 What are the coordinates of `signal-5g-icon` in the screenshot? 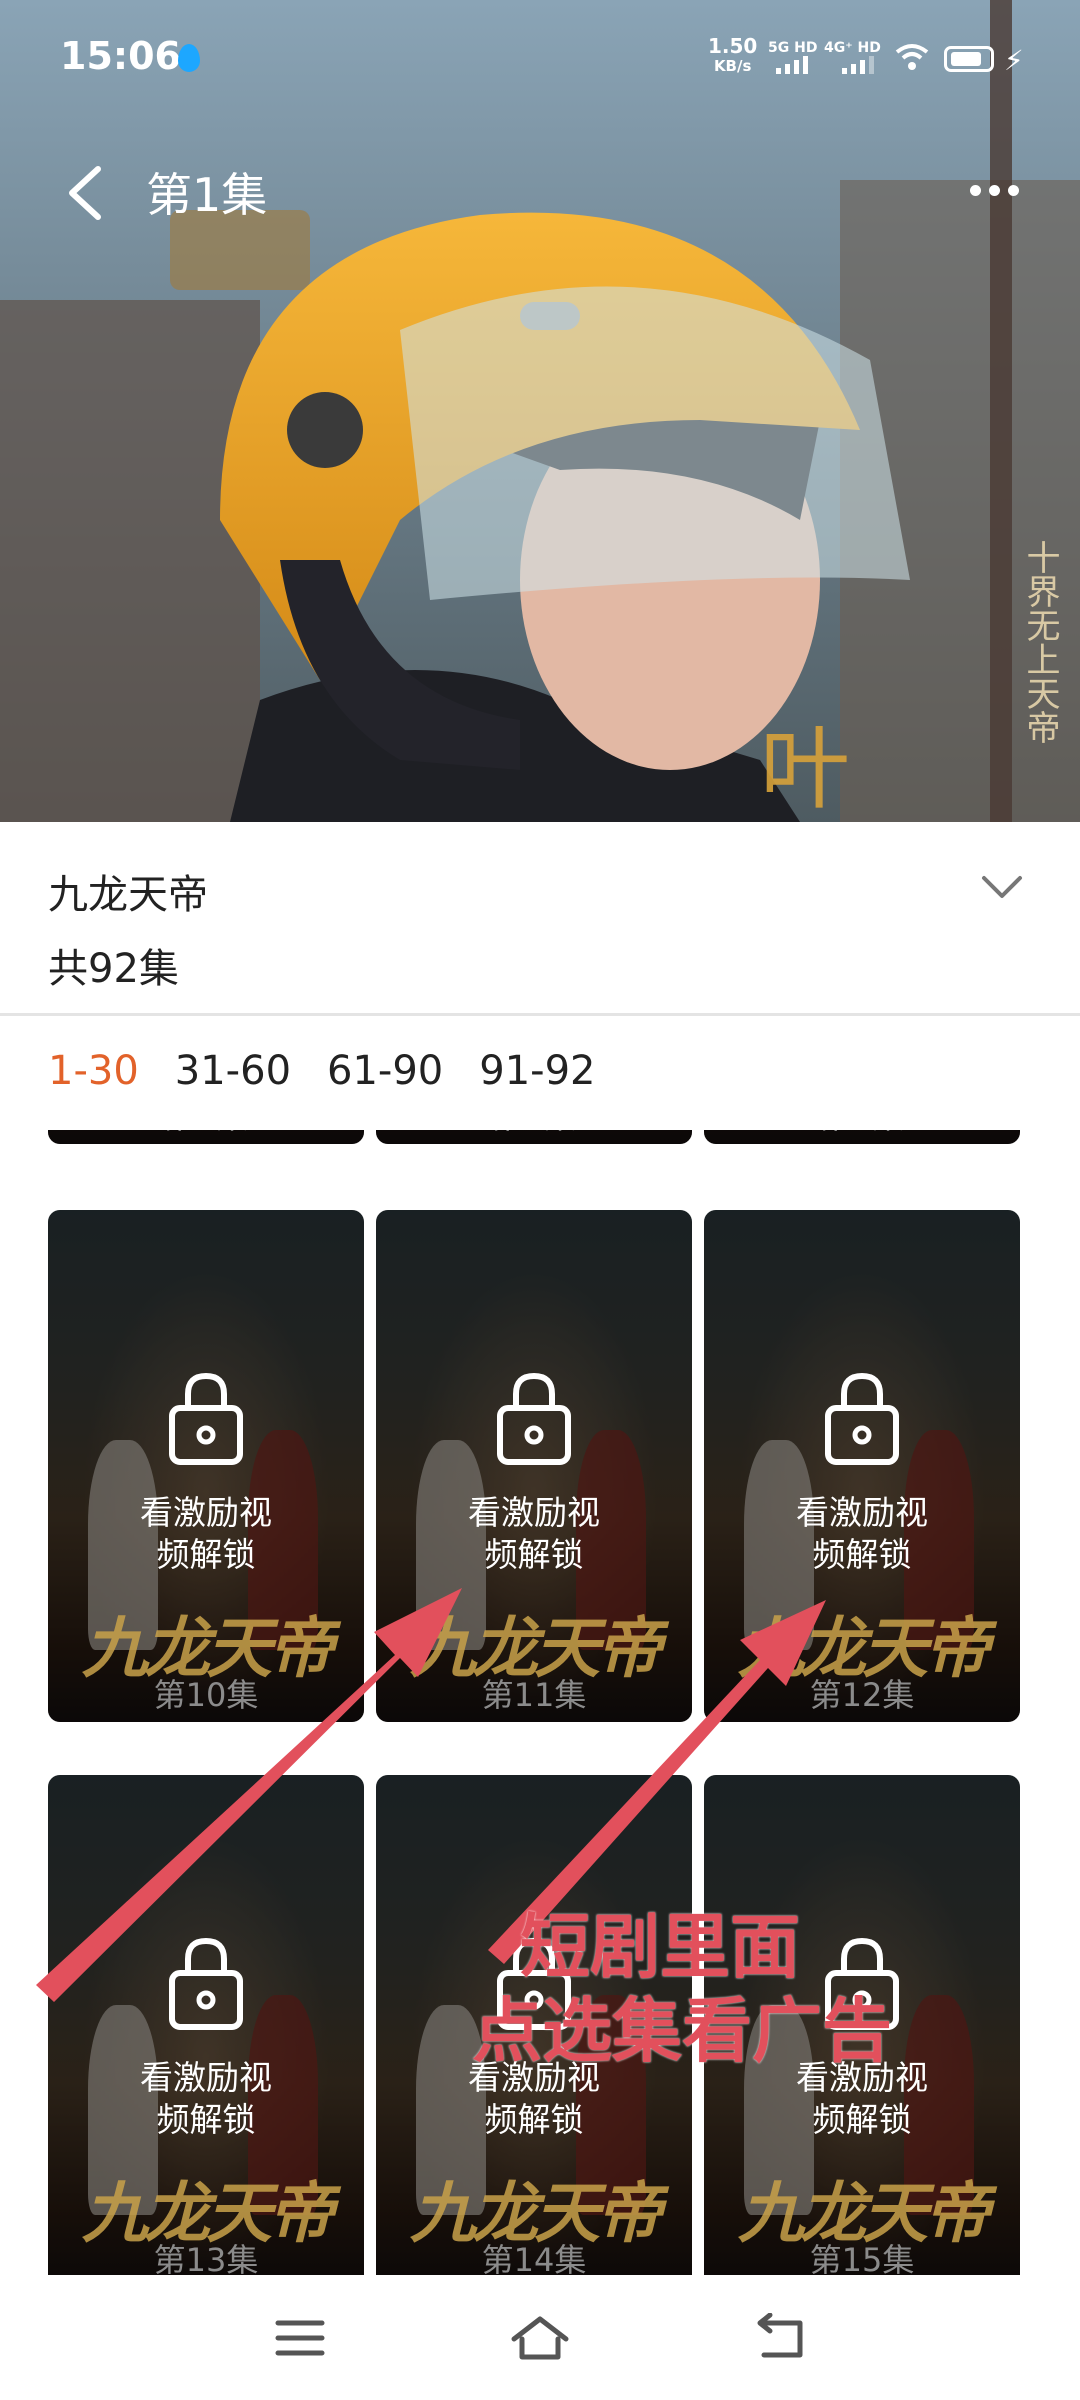 It's located at (792, 65).